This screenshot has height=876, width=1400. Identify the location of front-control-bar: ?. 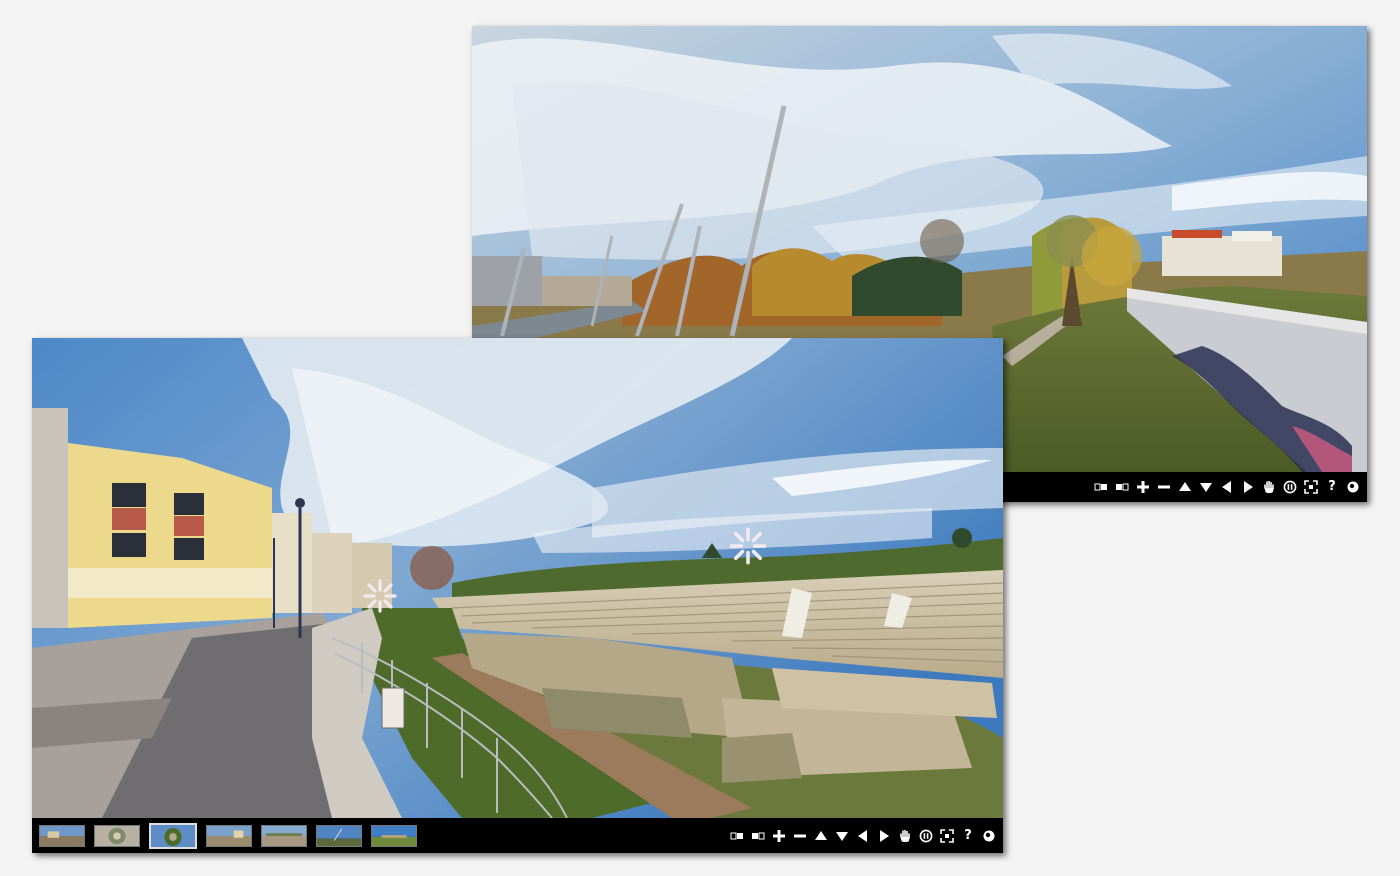
(517, 835).